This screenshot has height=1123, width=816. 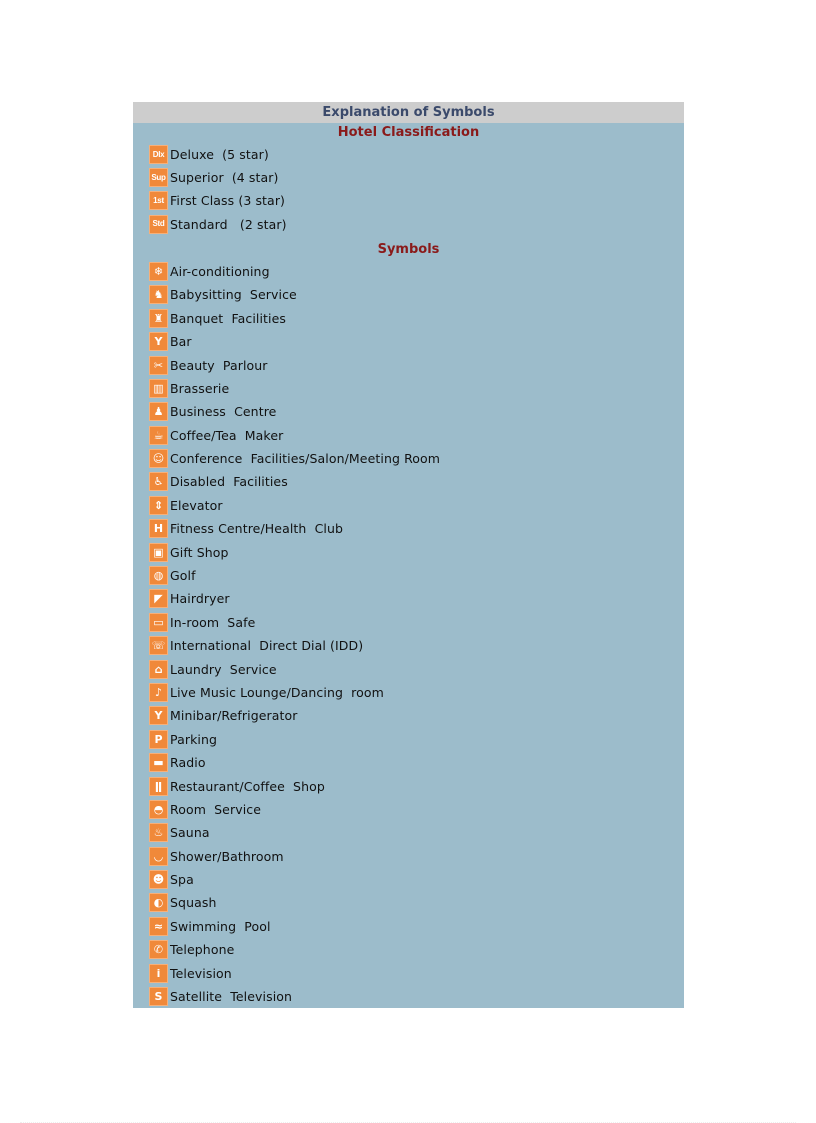 I want to click on list-item: i Television, so click(x=416, y=972).